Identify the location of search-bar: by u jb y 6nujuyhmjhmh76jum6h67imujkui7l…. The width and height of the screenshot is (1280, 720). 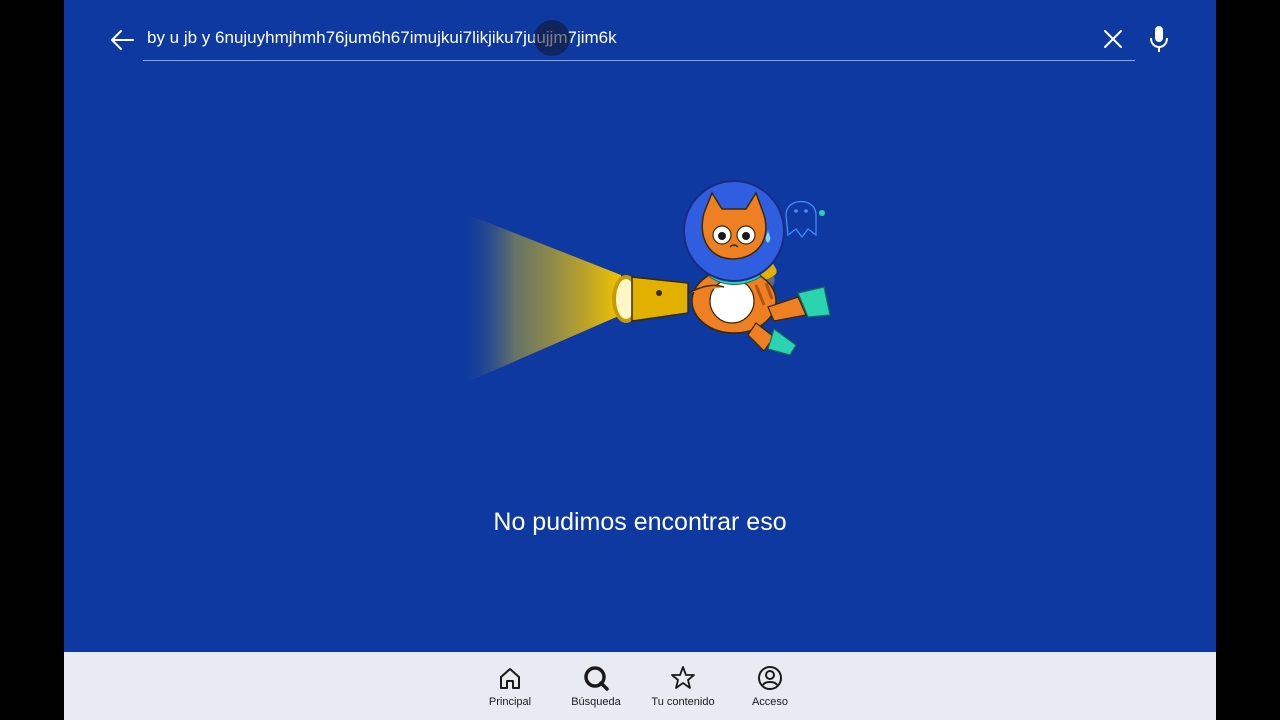
(640, 32).